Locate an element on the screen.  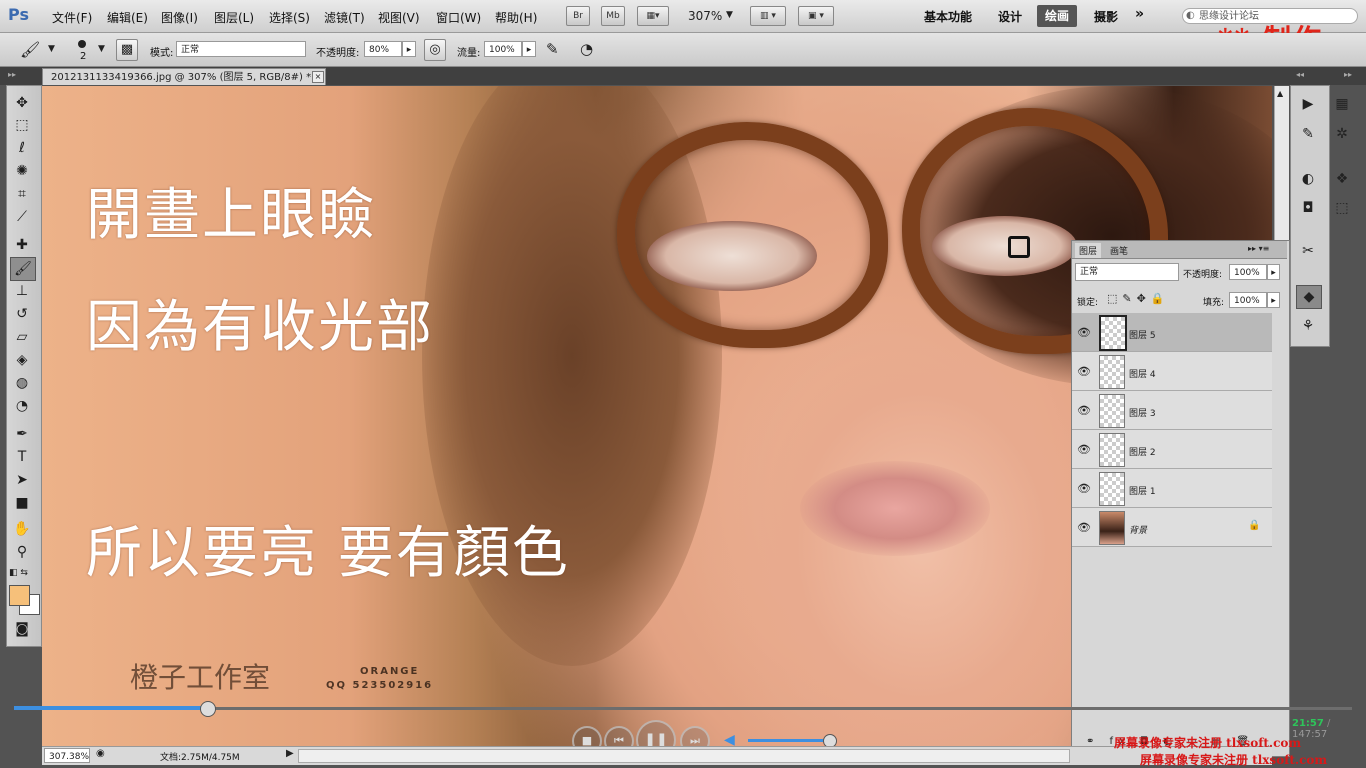
menu-window: 窗口(W) is located at coordinates (458, 17).